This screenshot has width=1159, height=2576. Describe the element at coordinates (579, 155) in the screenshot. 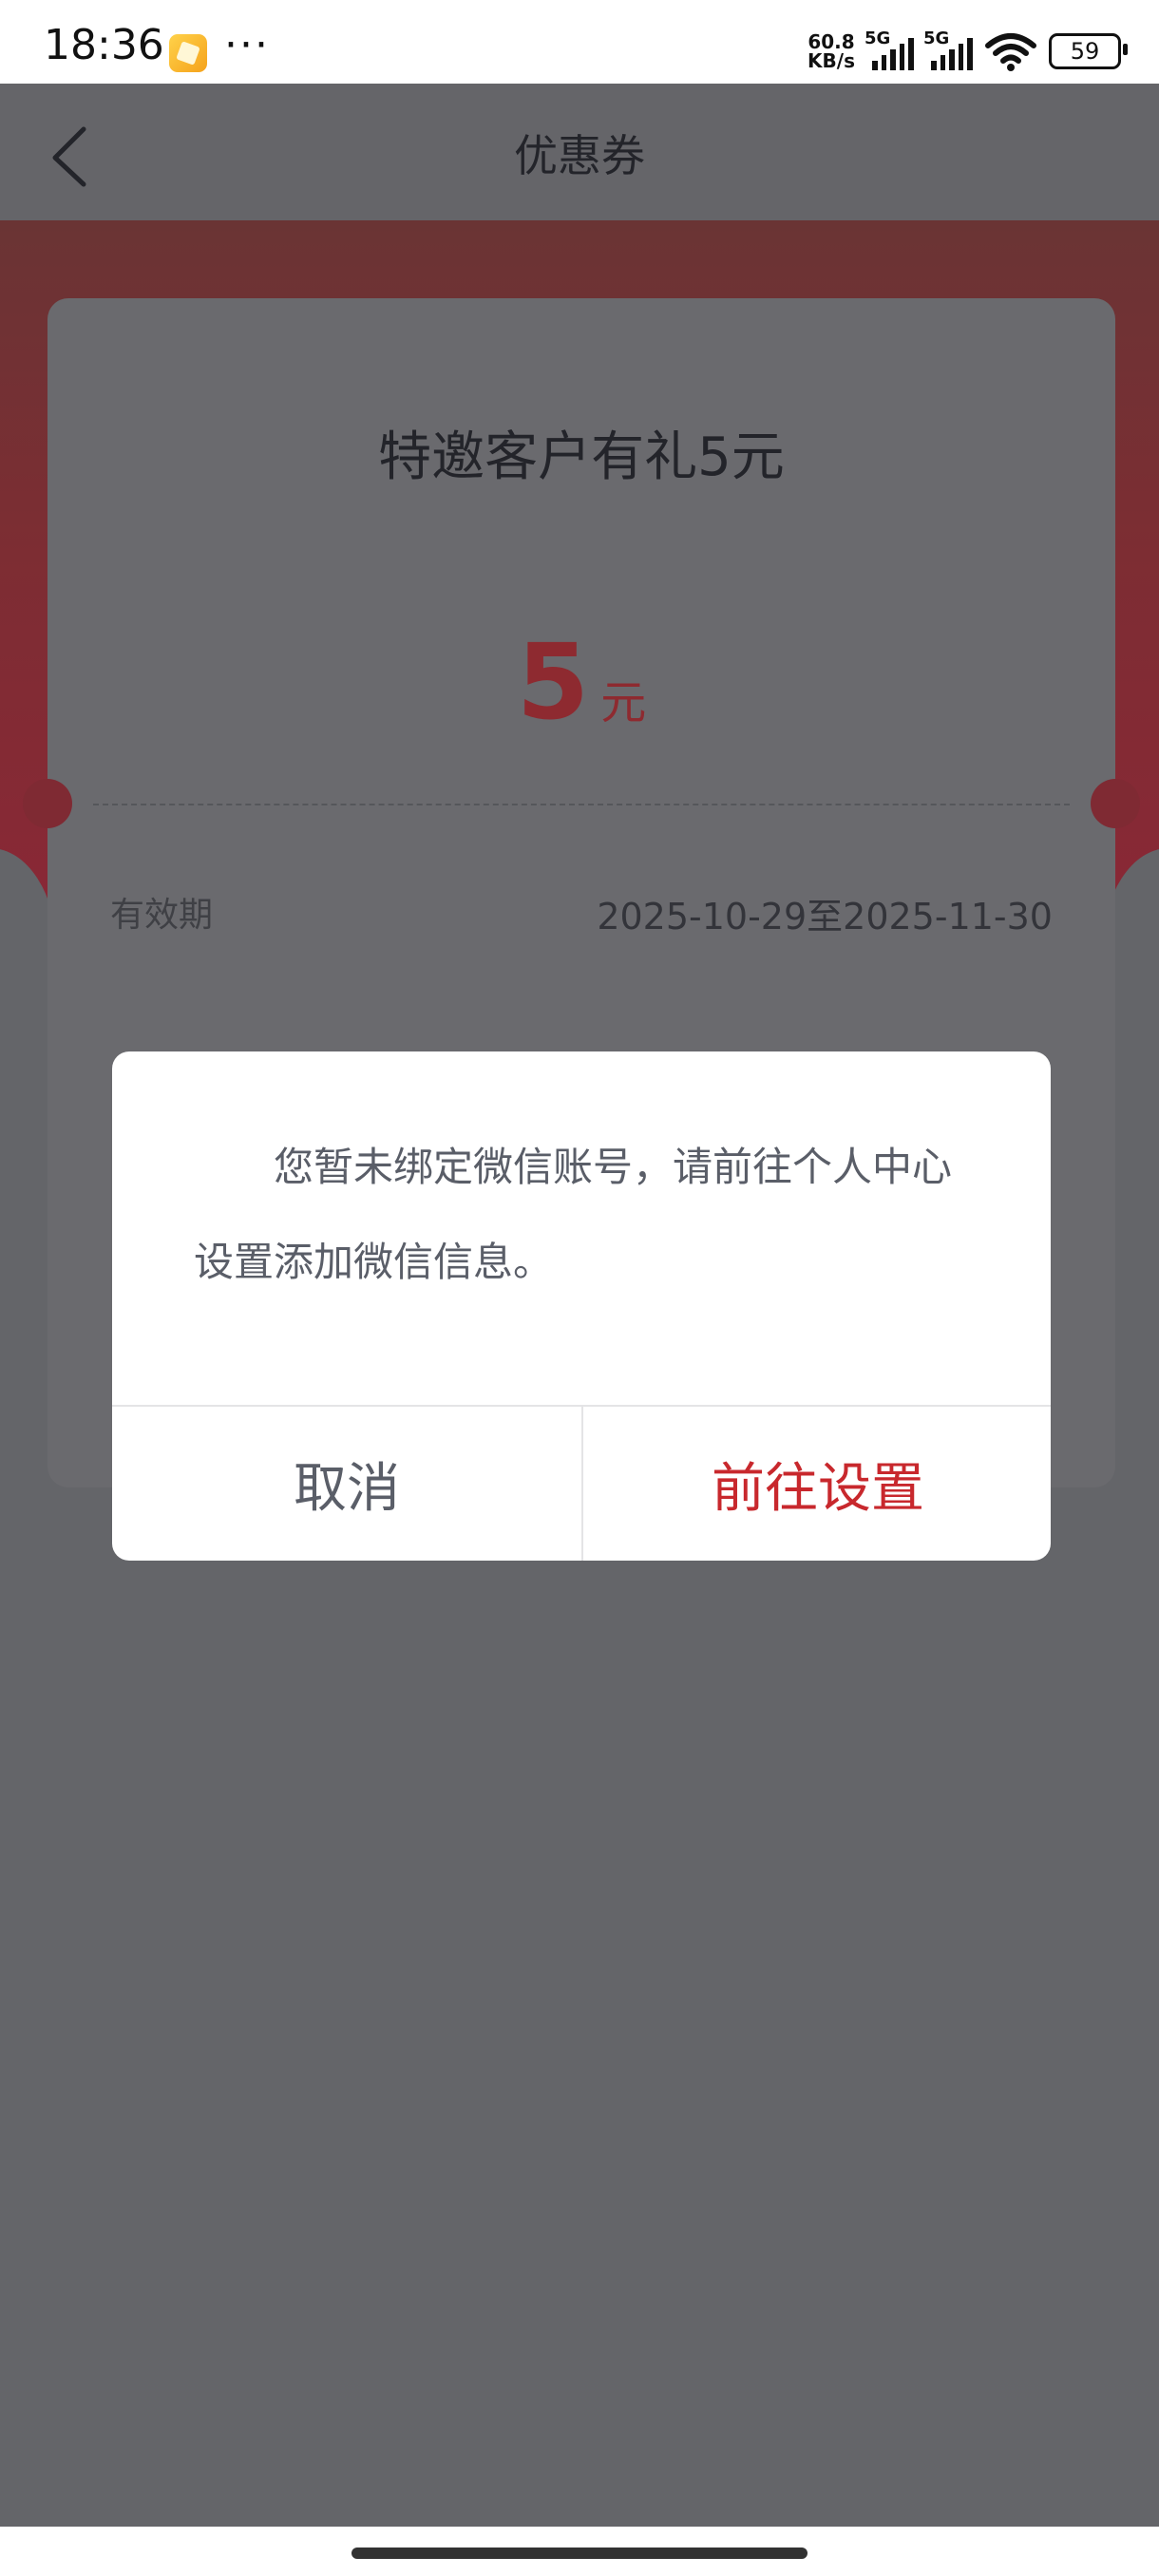

I see `page-title: 优惠券` at that location.